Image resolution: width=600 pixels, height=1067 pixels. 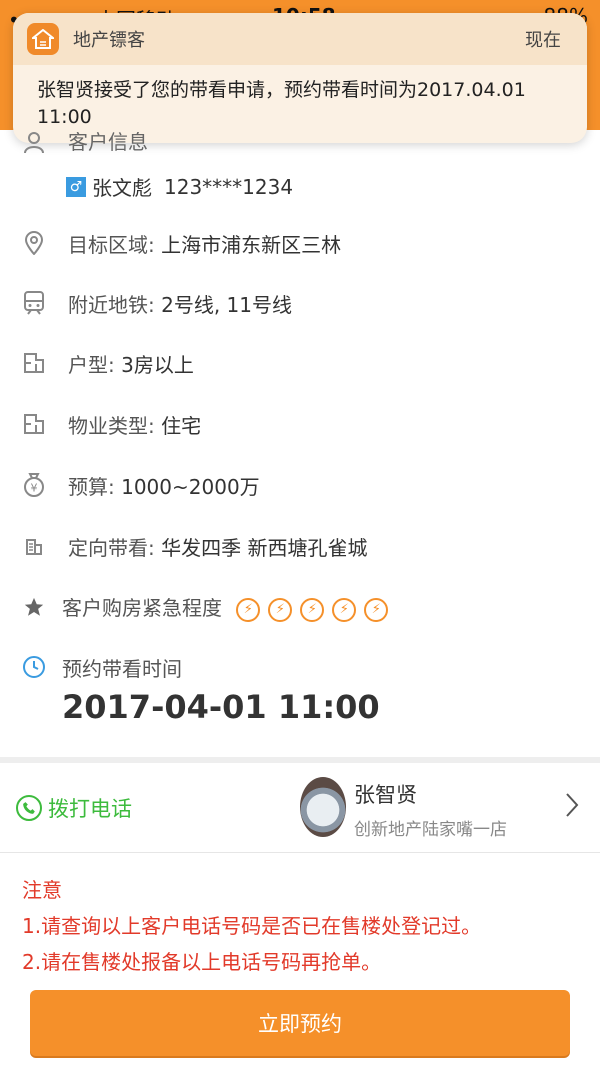 I want to click on subway-value: 2号线, 11号线, so click(x=226, y=304).